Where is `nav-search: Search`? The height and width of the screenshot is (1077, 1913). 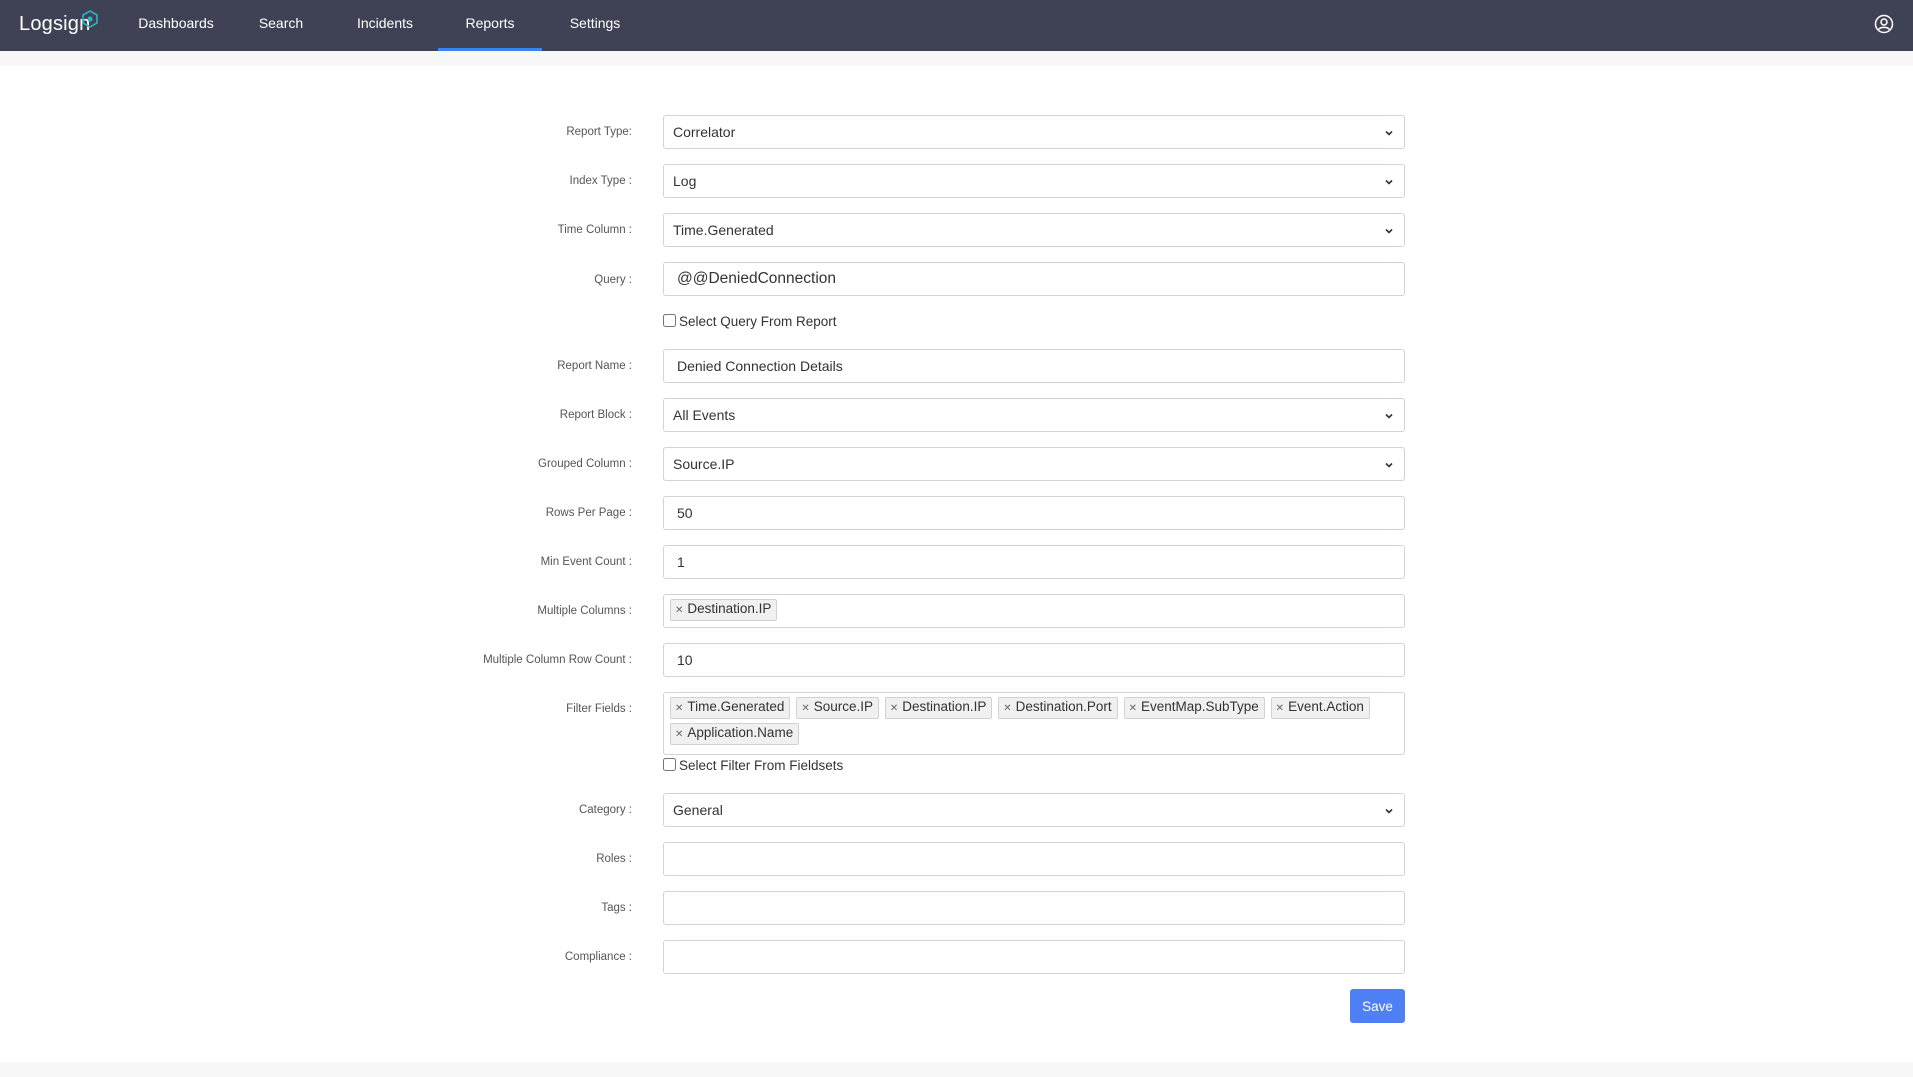
nav-search: Search is located at coordinates (281, 25).